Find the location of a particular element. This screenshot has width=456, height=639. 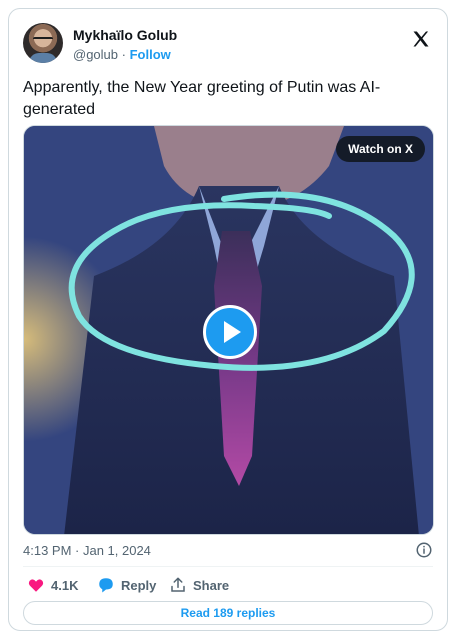

like-button: 4.1K is located at coordinates (52, 585).